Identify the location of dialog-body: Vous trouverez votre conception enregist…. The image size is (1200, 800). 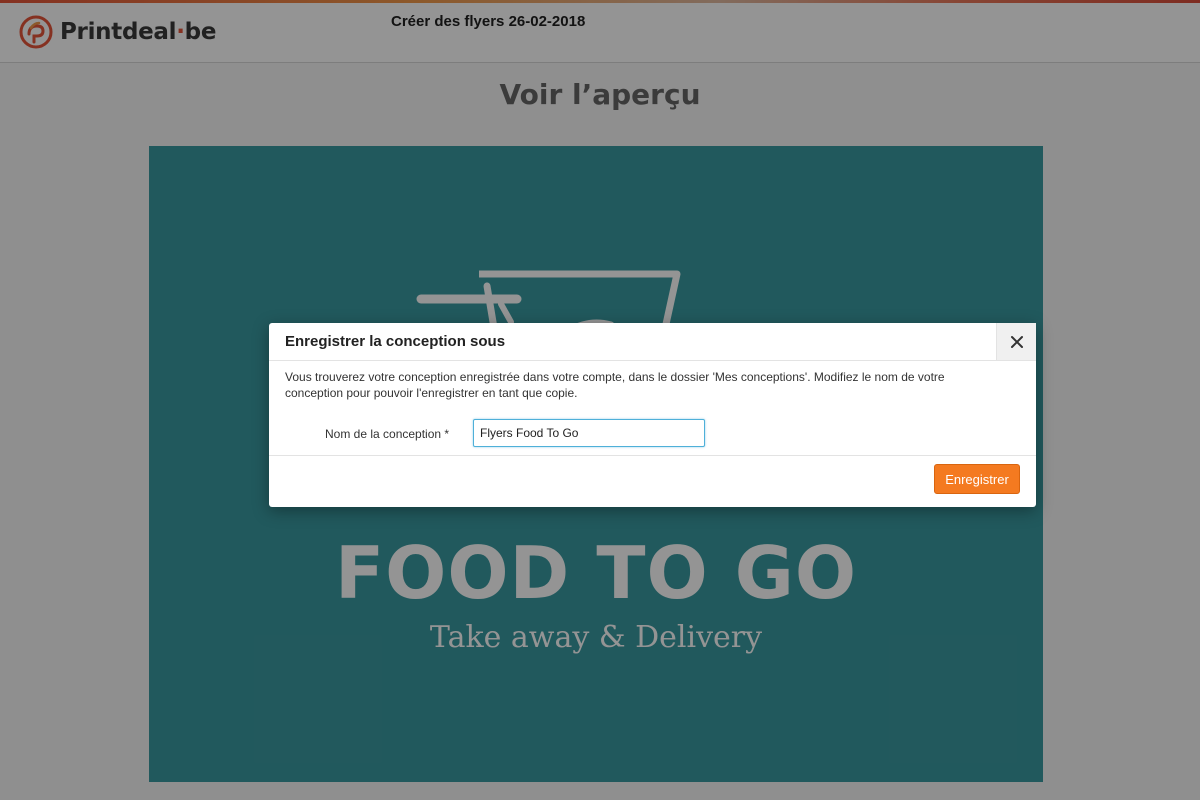
(645, 408).